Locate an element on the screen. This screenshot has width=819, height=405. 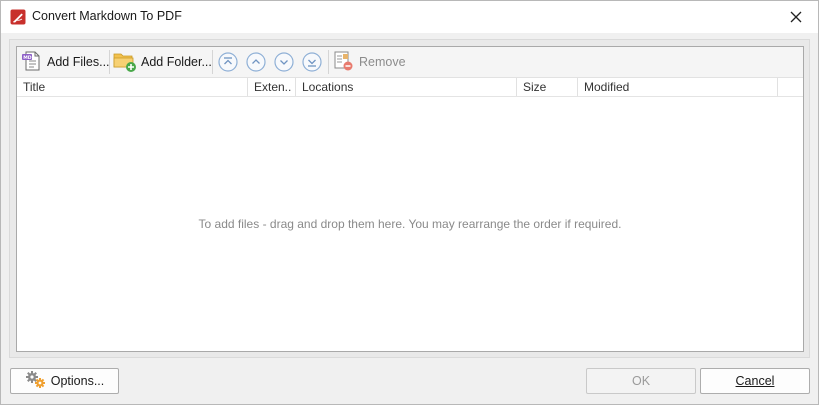
double-chevron-up-icon is located at coordinates (228, 62).